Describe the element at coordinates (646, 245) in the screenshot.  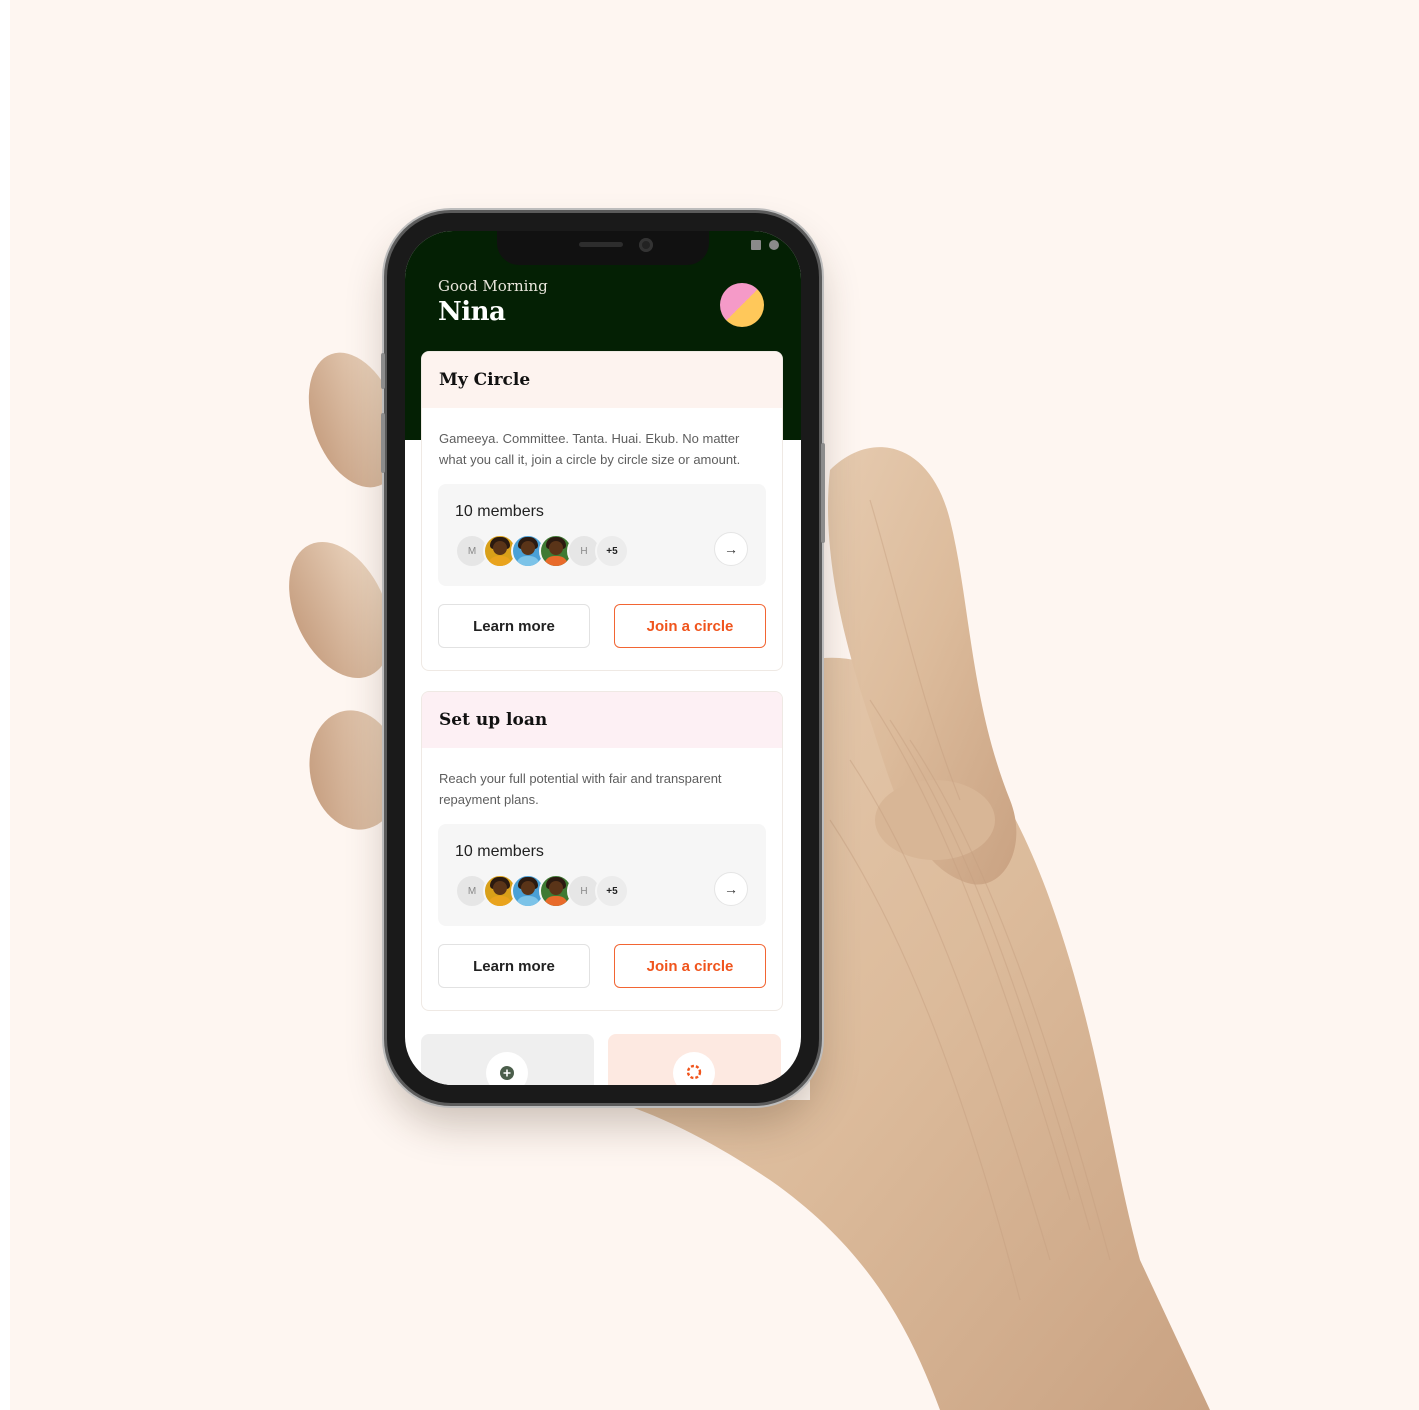
I see `camera-icon` at that location.